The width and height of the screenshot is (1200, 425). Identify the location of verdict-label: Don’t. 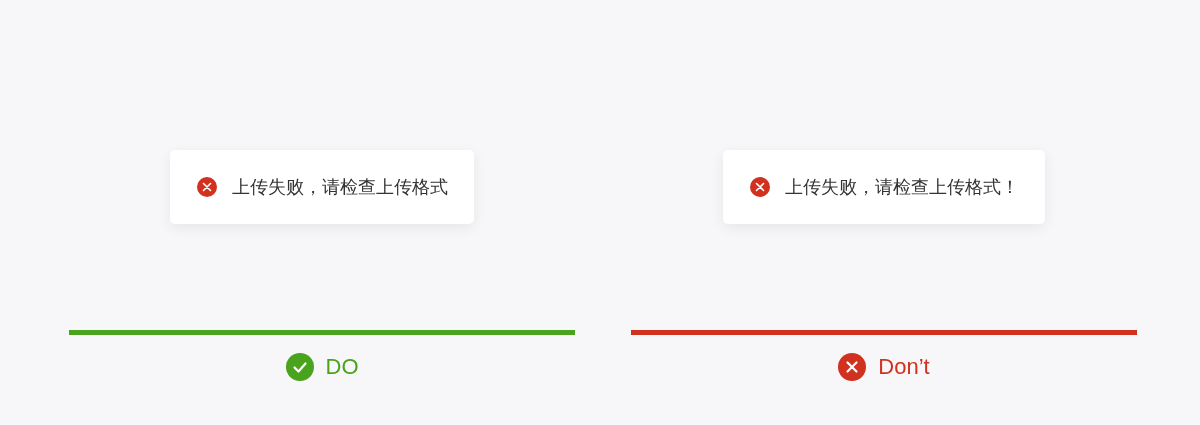
(904, 367).